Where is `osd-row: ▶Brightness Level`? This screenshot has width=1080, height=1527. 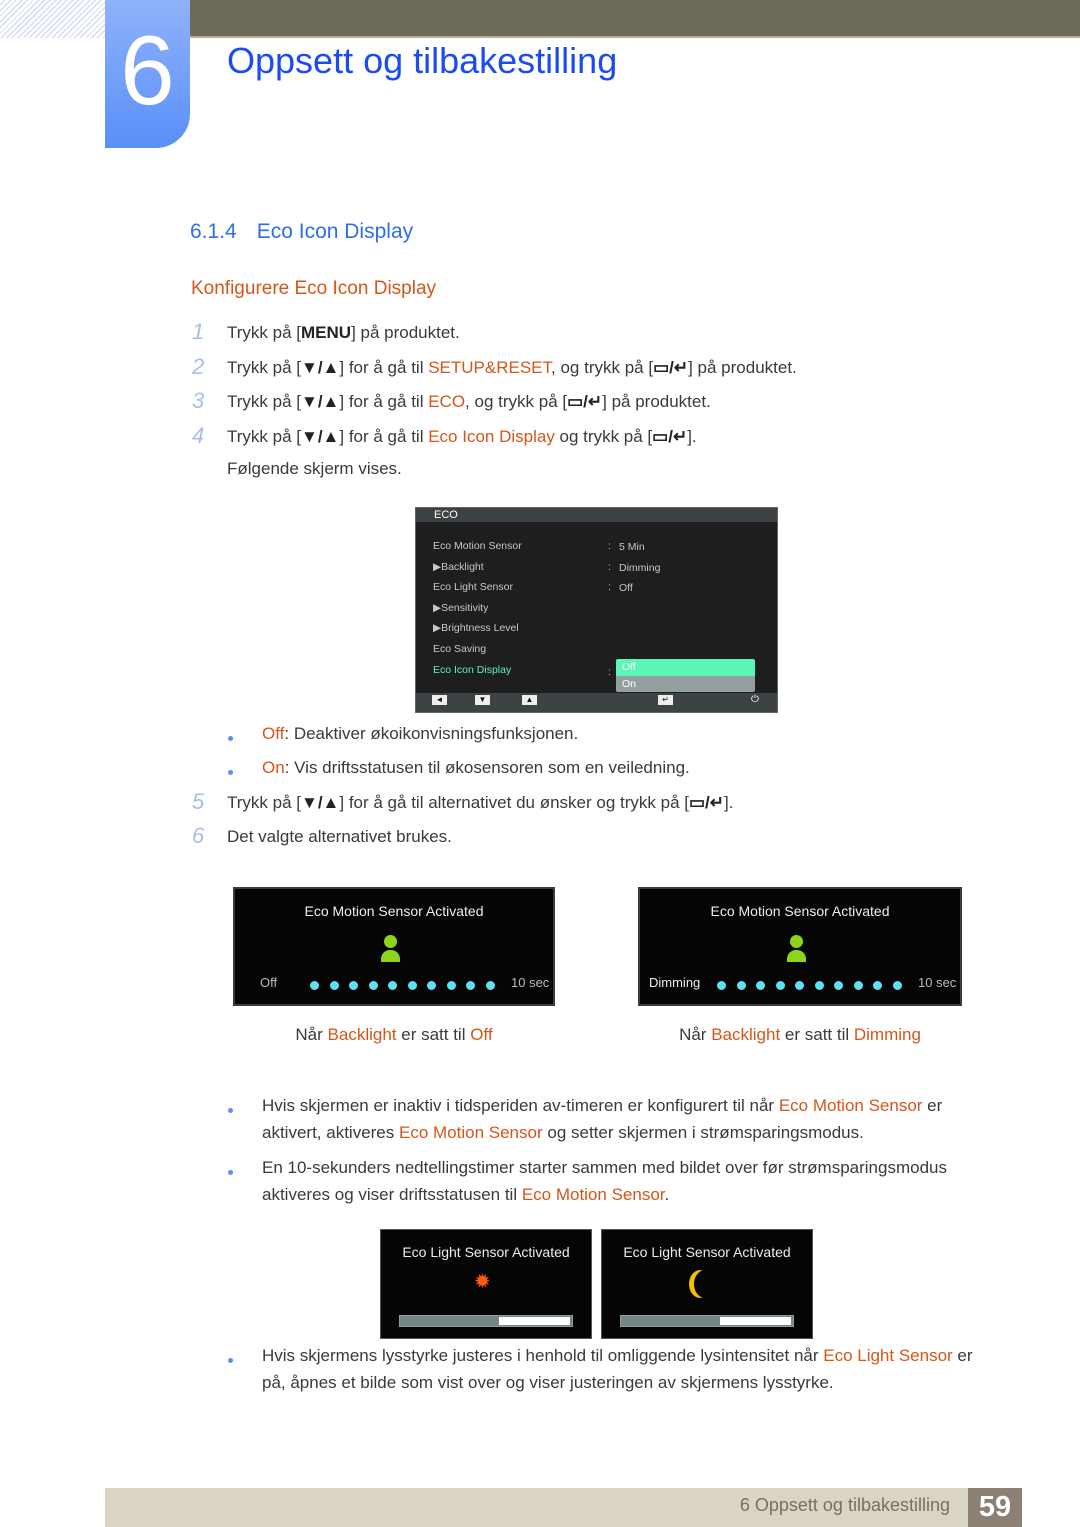
osd-row: ▶Brightness Level is located at coordinates (476, 628).